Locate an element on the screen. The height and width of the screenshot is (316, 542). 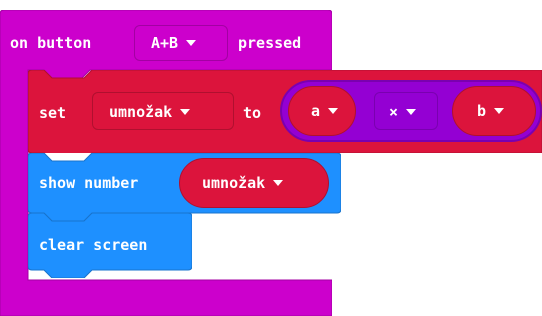
left-operand-dropdown: a is located at coordinates (322, 111).